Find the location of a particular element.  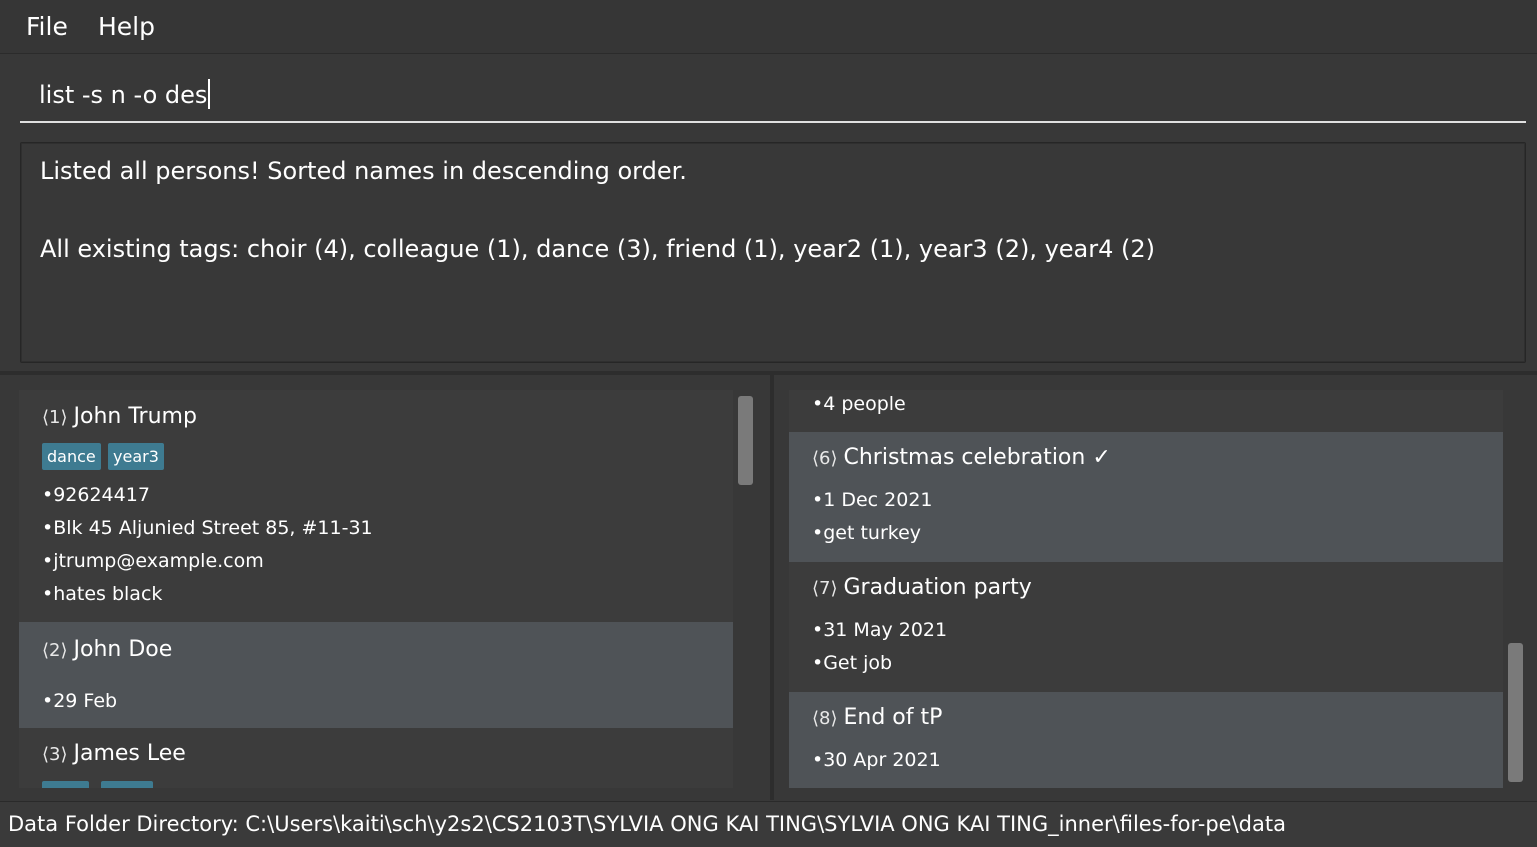

event-date: •1 Dec 2021 is located at coordinates (872, 500).